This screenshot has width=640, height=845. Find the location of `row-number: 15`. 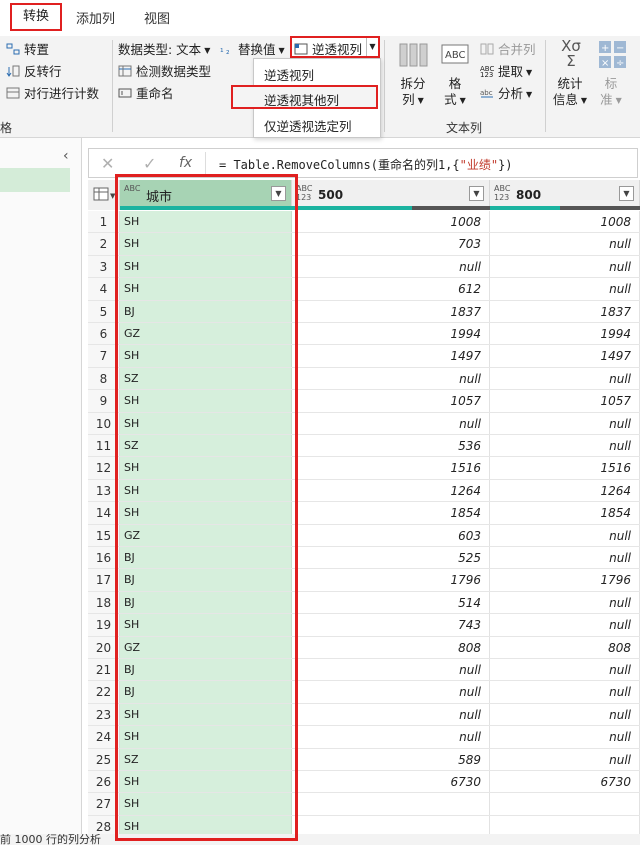

row-number: 15 is located at coordinates (104, 535).